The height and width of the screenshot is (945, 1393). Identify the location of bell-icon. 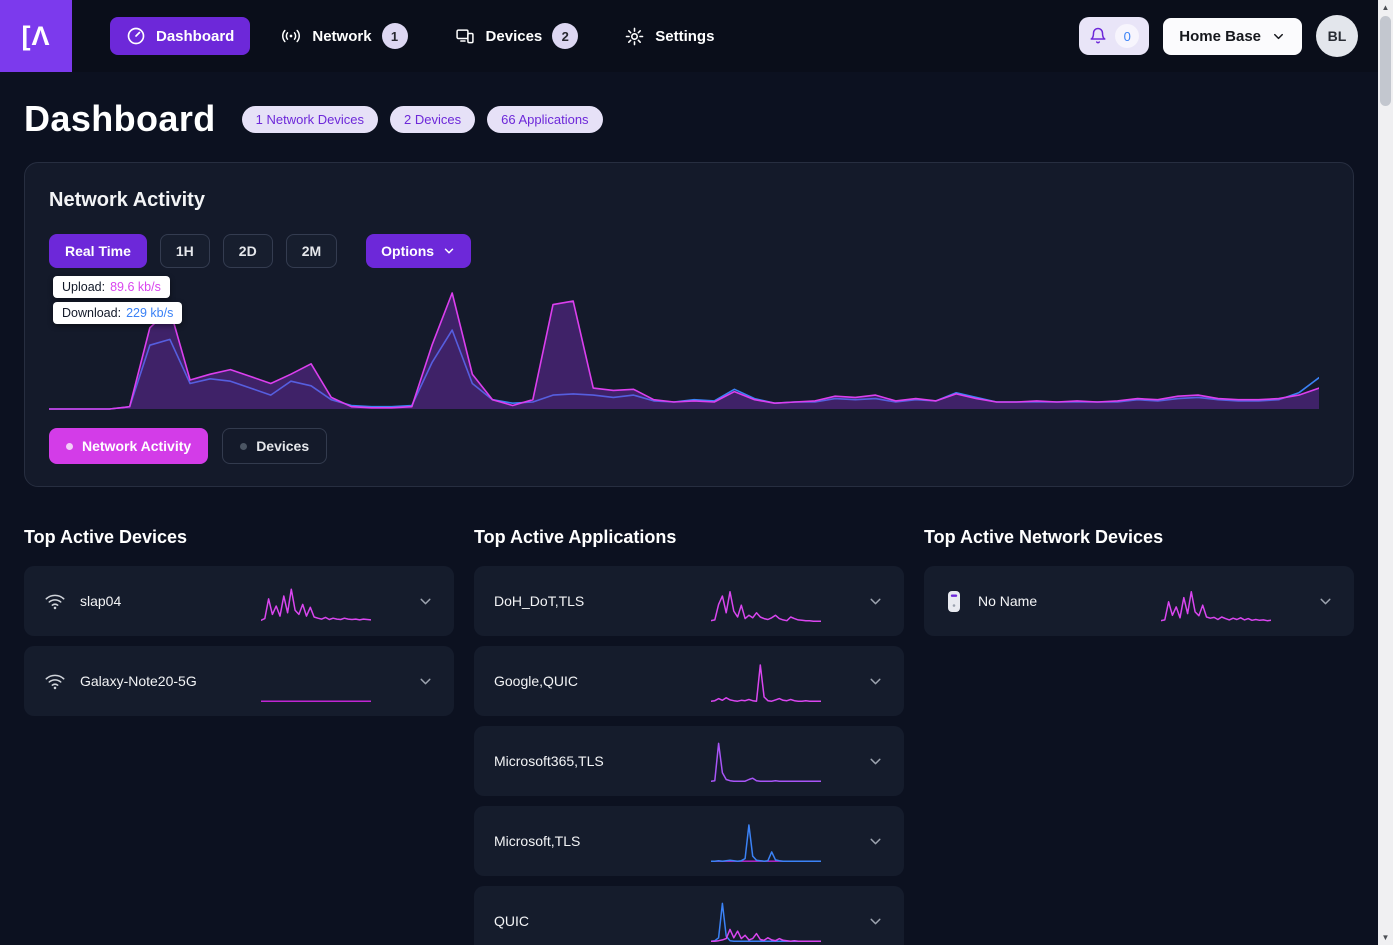
(1098, 36).